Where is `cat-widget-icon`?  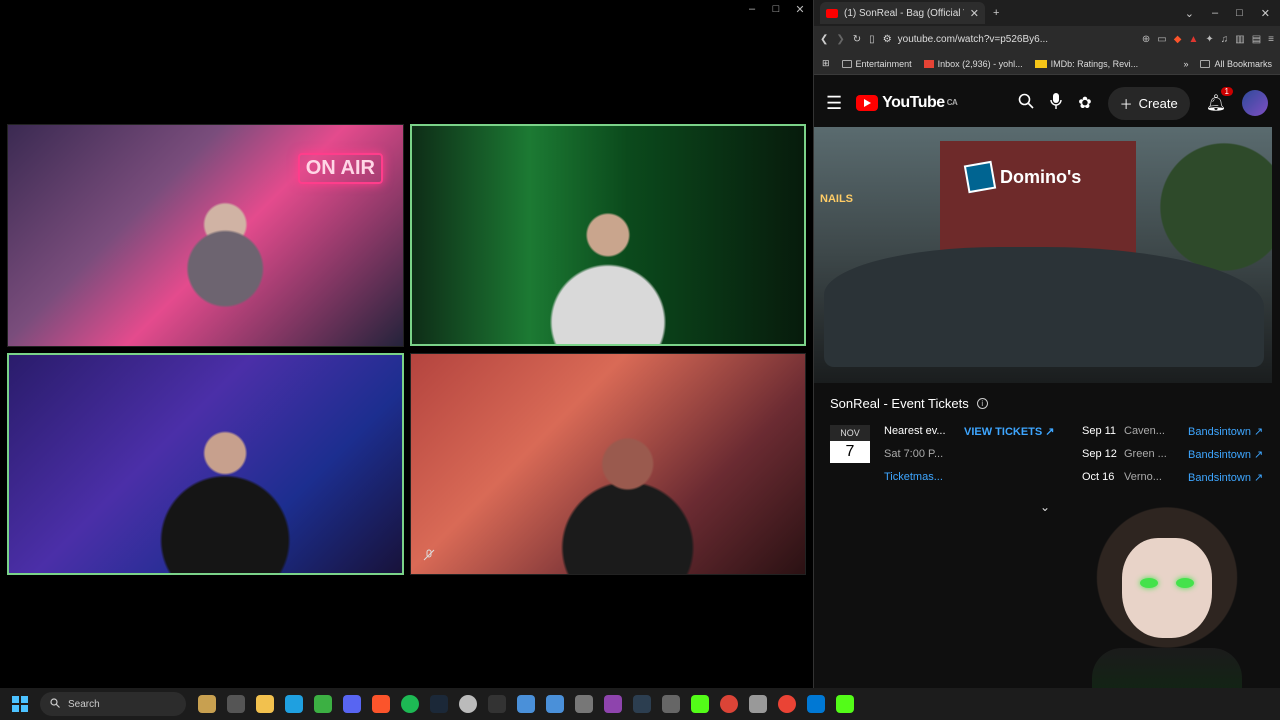 cat-widget-icon is located at coordinates (207, 704).